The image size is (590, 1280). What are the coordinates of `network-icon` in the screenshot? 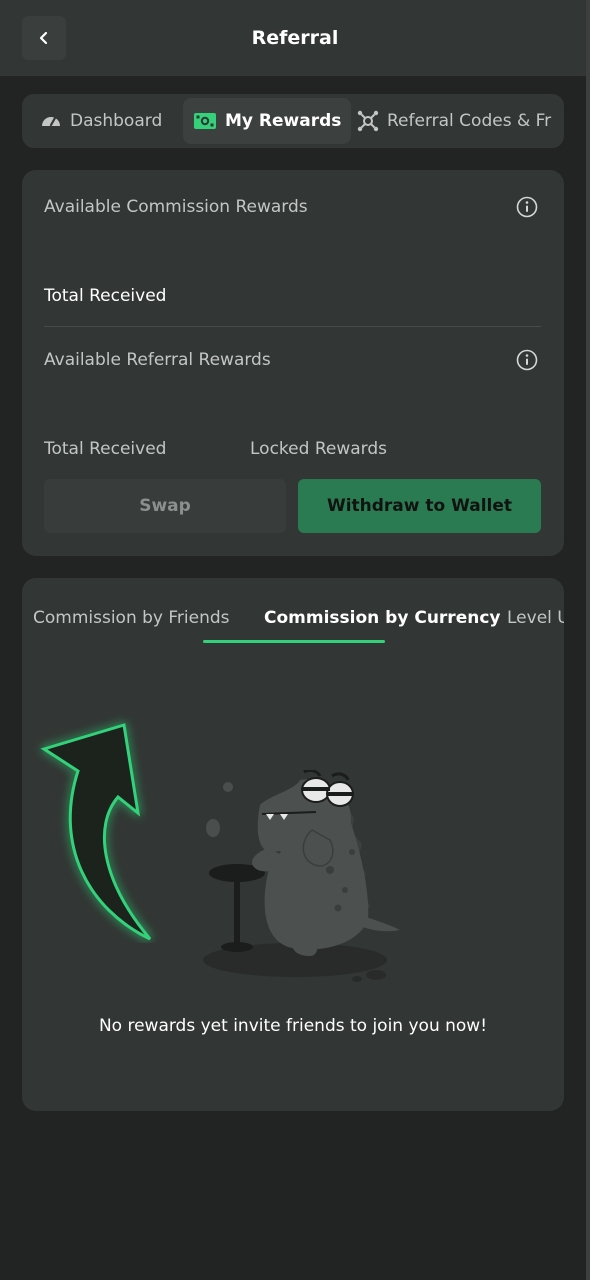 It's located at (368, 121).